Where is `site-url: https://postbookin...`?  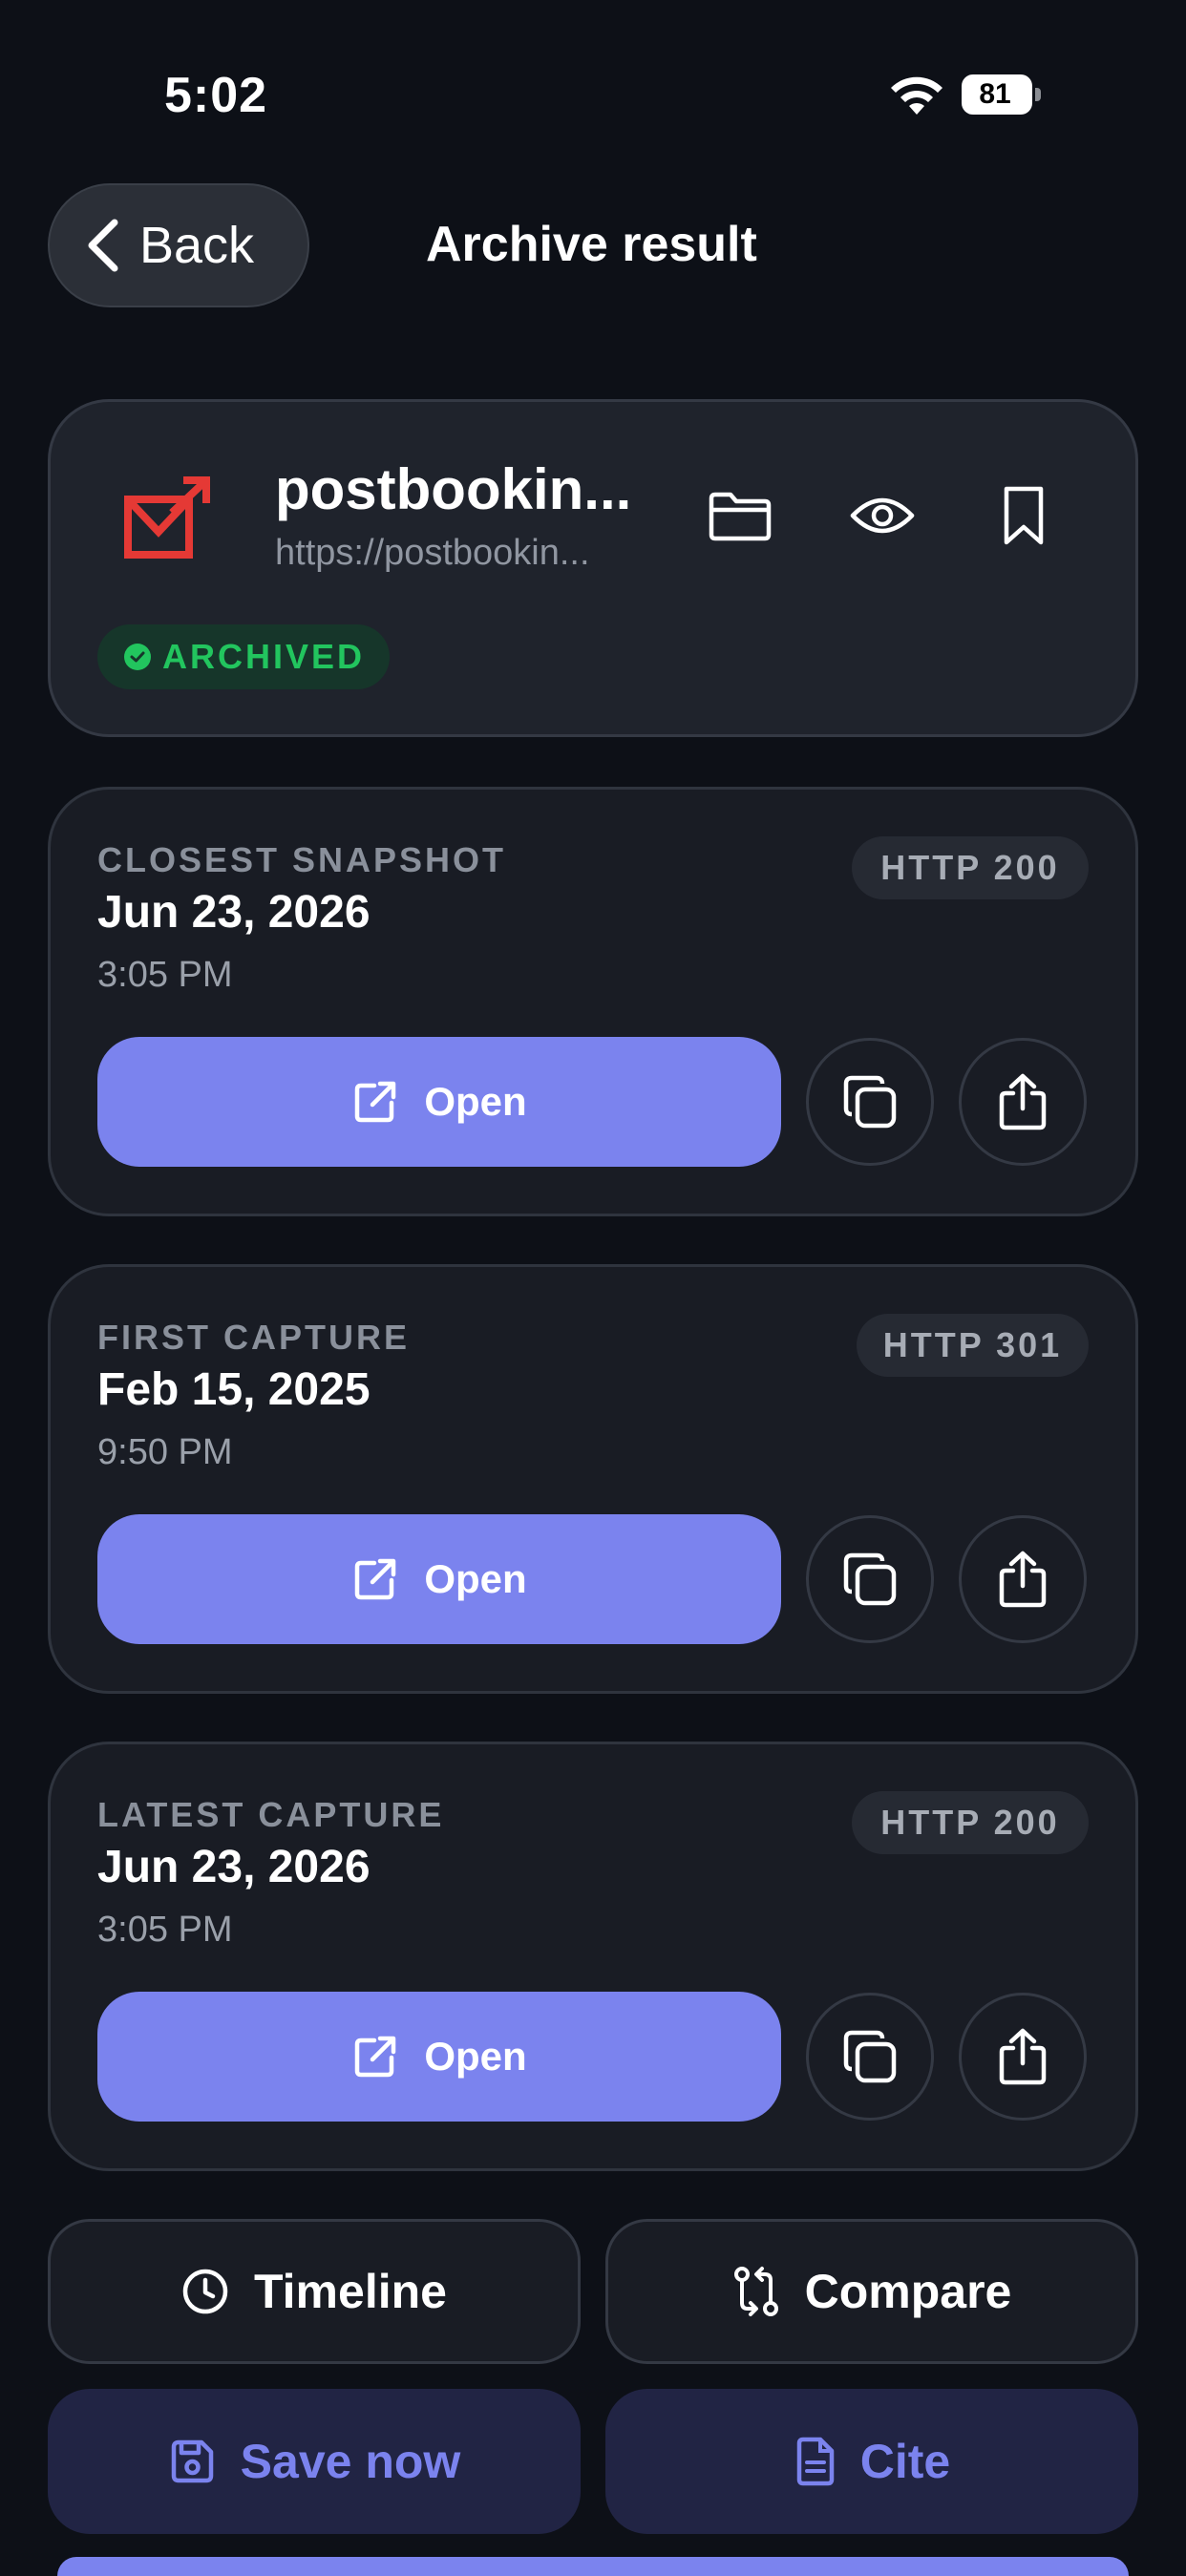 site-url: https://postbookin... is located at coordinates (432, 553).